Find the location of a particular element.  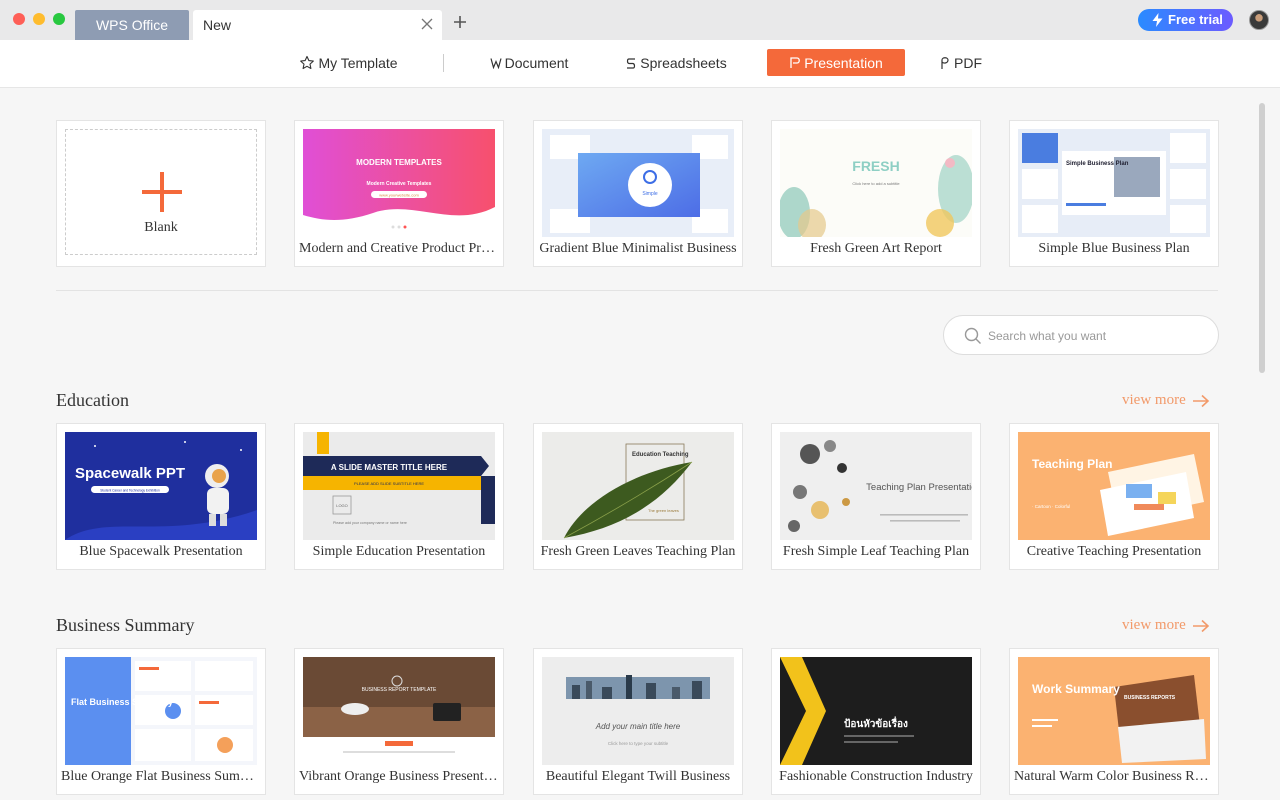

star-icon is located at coordinates (307, 62).